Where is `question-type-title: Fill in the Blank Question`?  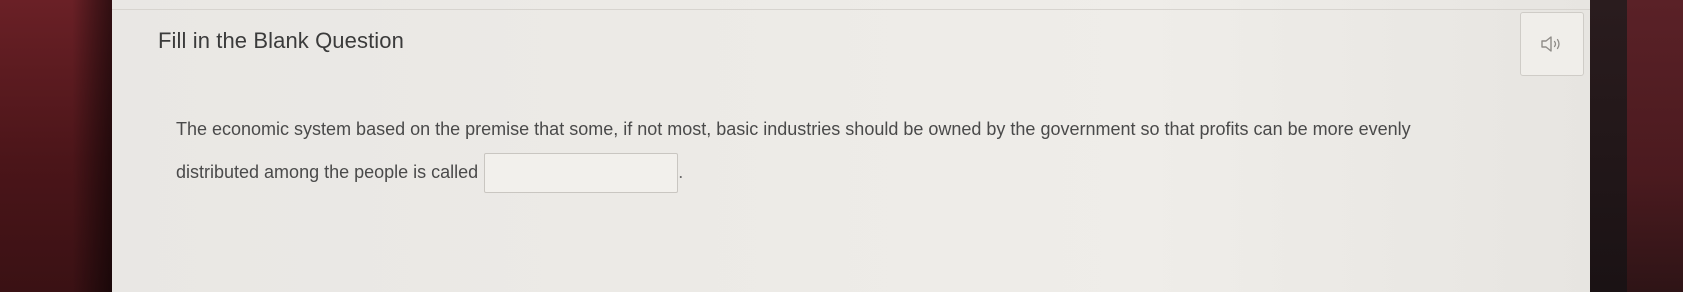
question-type-title: Fill in the Blank Question is located at coordinates (281, 40).